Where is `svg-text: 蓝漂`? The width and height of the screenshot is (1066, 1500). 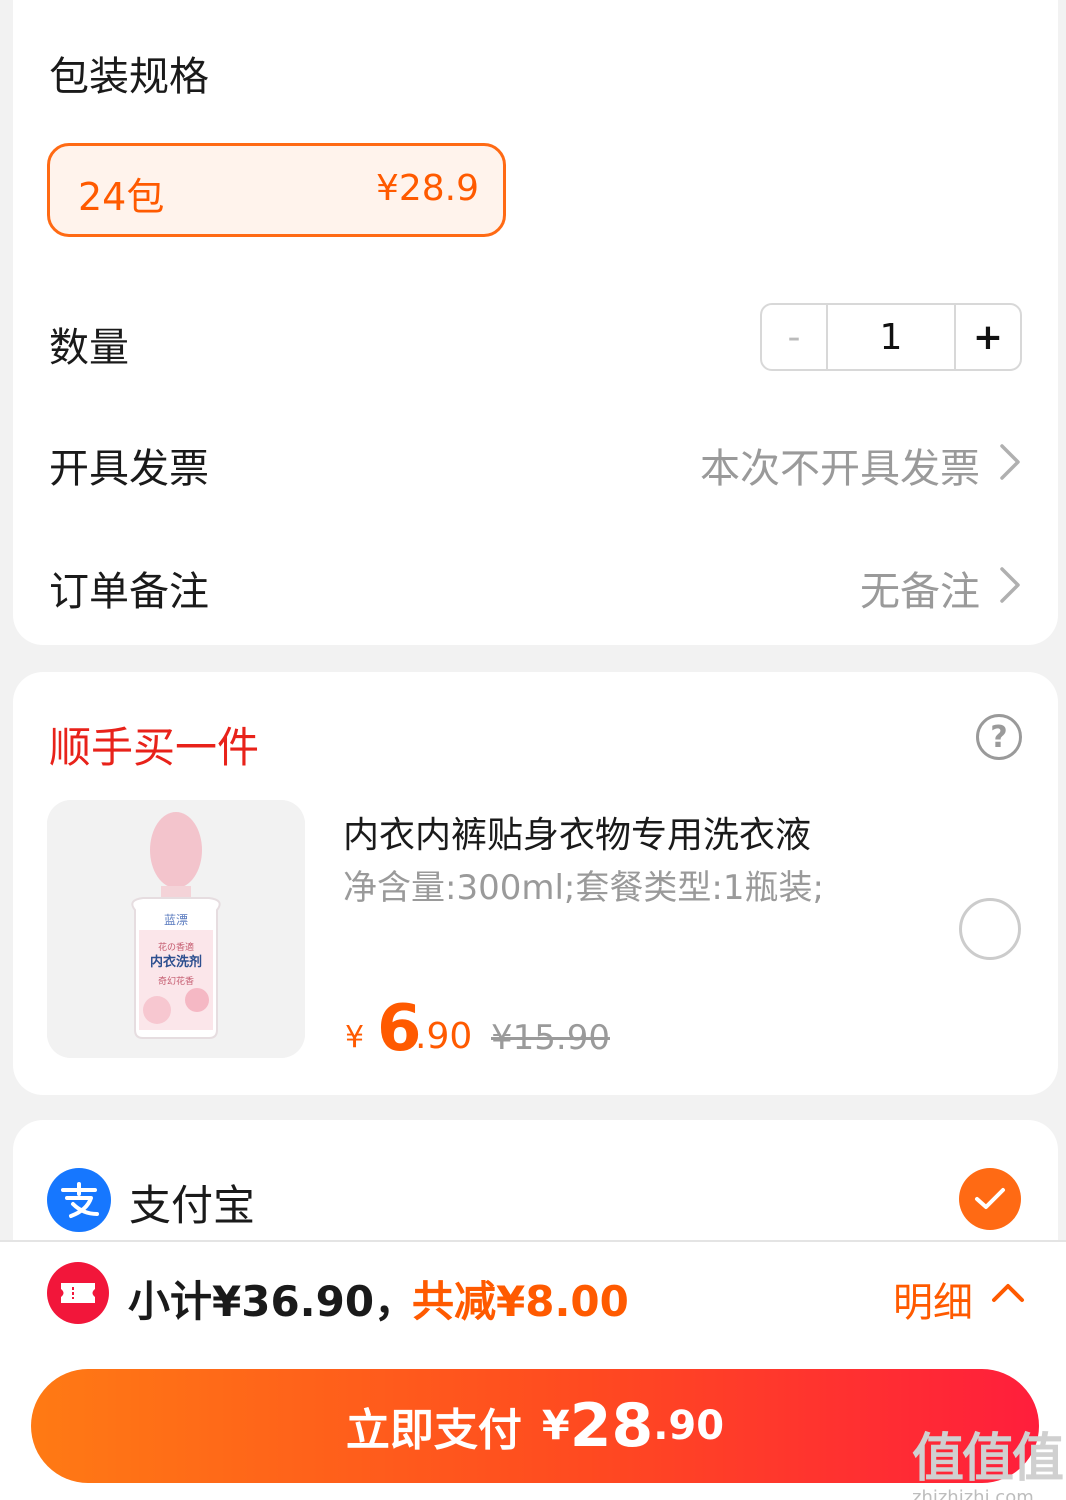 svg-text: 蓝漂 is located at coordinates (176, 920).